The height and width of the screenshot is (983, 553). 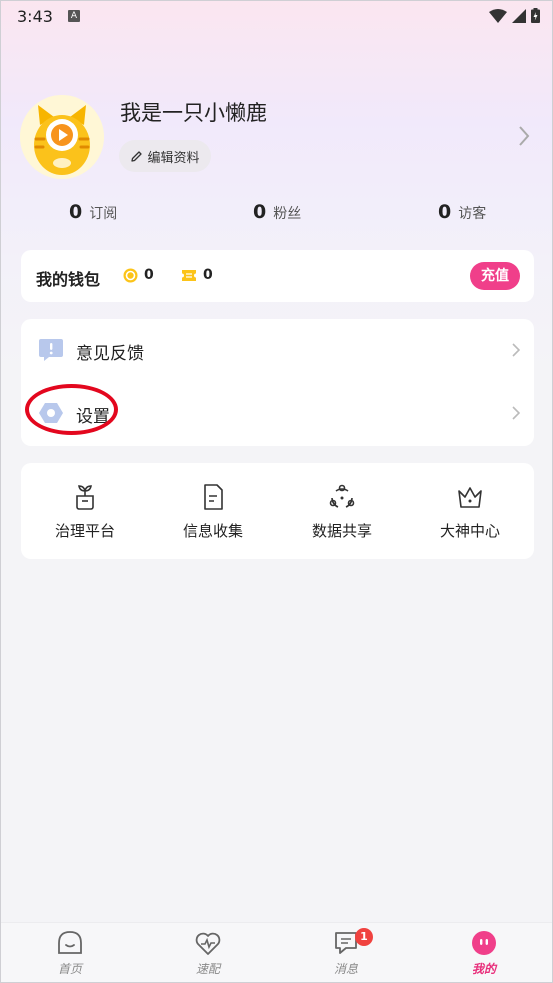 What do you see at coordinates (276, 952) in the screenshot?
I see `bottom-nav: 首页 速配 1 消息 我的` at bounding box center [276, 952].